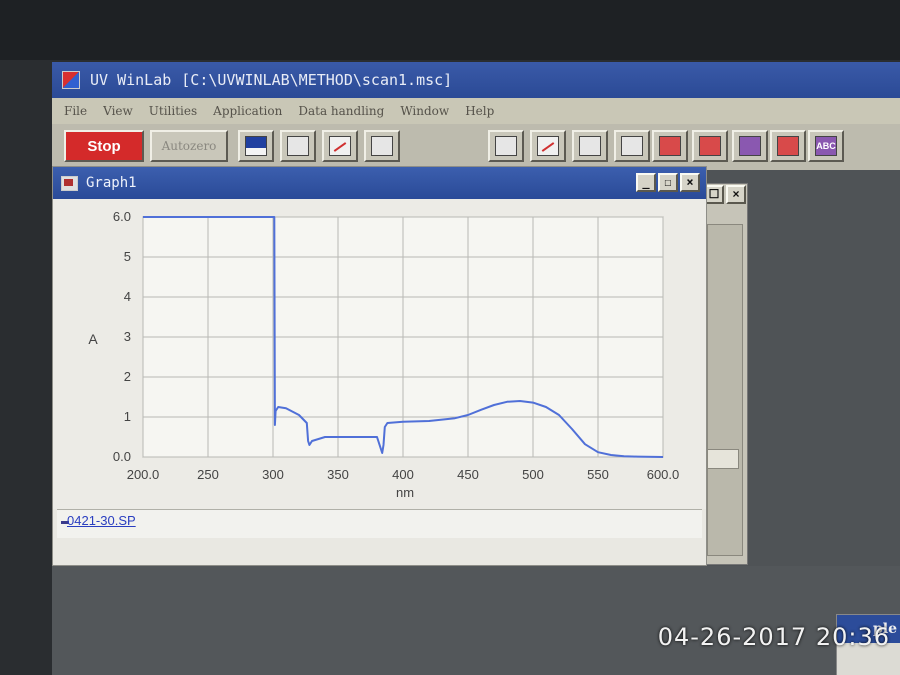 The width and height of the screenshot is (900, 675). I want to click on minimize-button: _, so click(646, 182).